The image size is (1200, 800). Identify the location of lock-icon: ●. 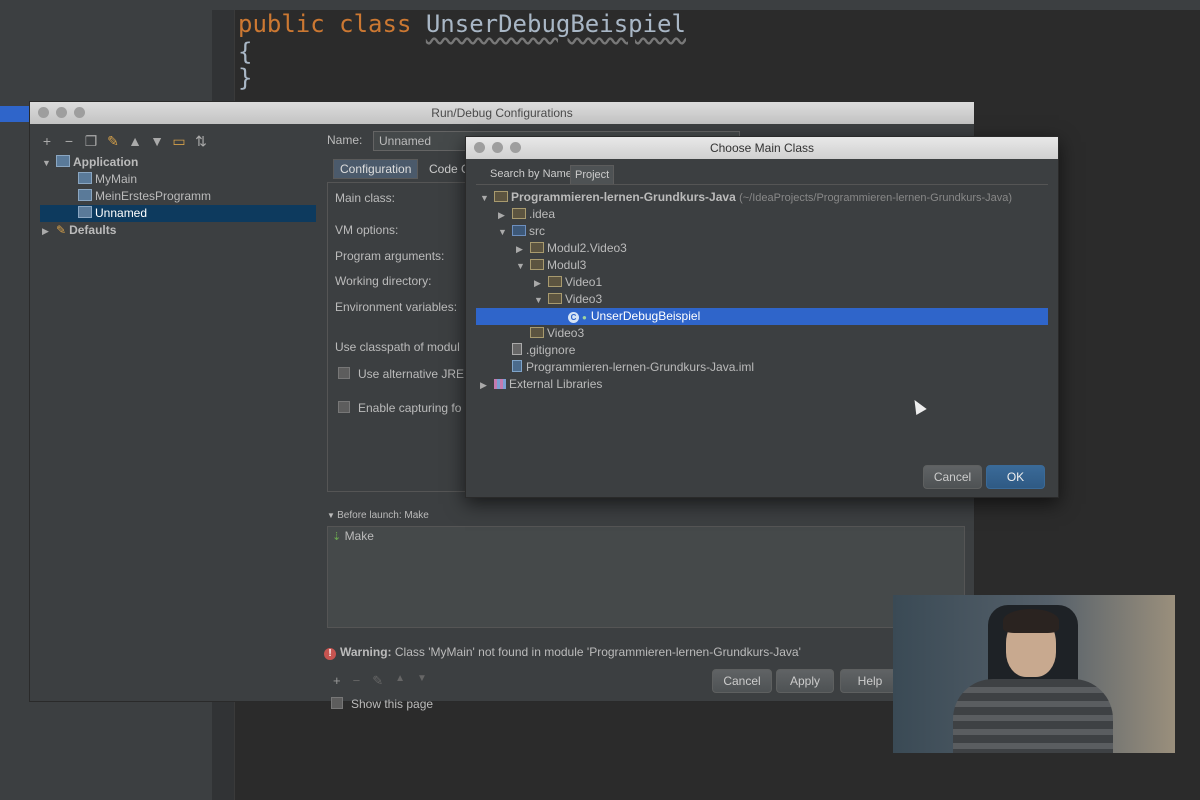
(584, 317).